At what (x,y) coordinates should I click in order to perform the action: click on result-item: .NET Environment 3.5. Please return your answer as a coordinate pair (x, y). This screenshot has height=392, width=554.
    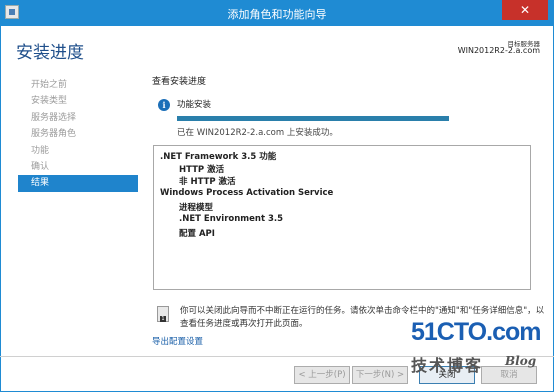
    Looking at the image, I should click on (231, 219).